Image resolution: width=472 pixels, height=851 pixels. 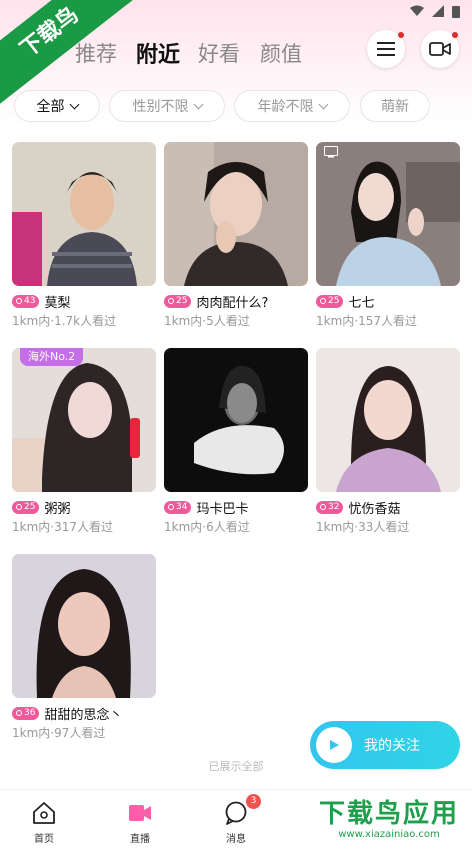 I want to click on level-badge: 36, so click(x=26, y=713).